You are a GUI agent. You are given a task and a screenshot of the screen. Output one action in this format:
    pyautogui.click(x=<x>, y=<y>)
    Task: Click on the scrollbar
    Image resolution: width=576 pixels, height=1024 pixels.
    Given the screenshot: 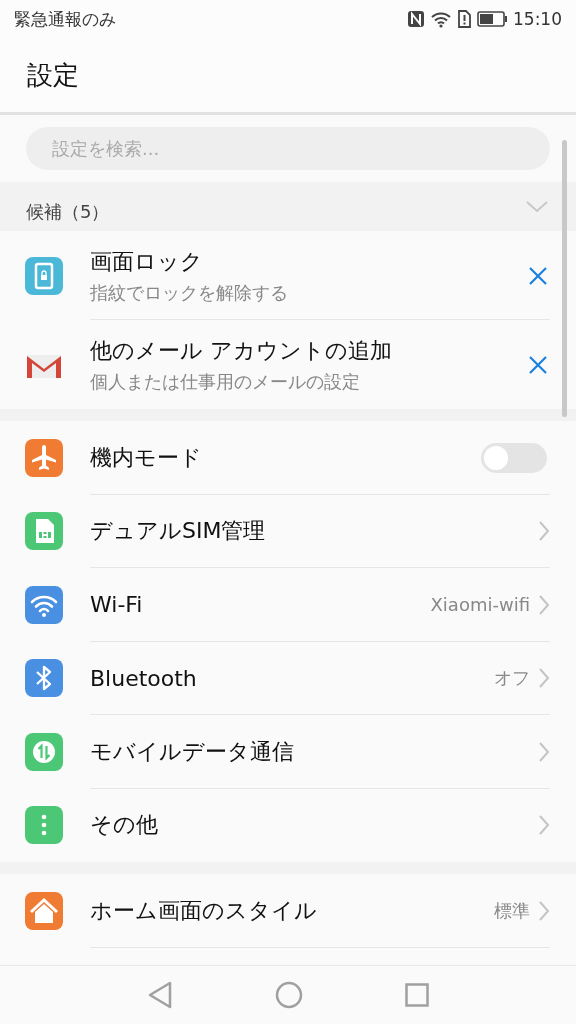 What is the action you would take?
    pyautogui.click(x=564, y=278)
    